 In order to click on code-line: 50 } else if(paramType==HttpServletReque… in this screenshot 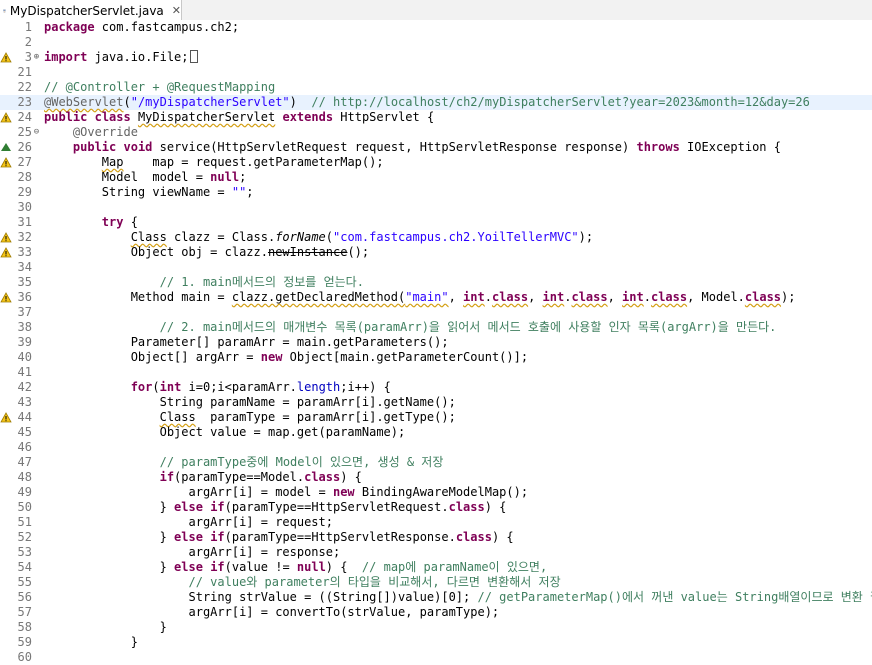, I will do `click(436, 507)`.